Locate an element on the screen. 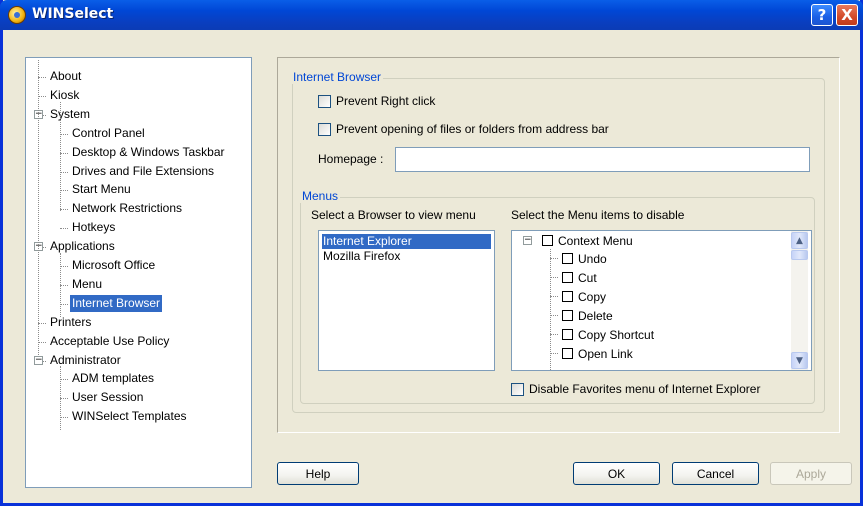 The width and height of the screenshot is (863, 506). prevent-right-click-checkbox: Prevent Right click is located at coordinates (376, 101).